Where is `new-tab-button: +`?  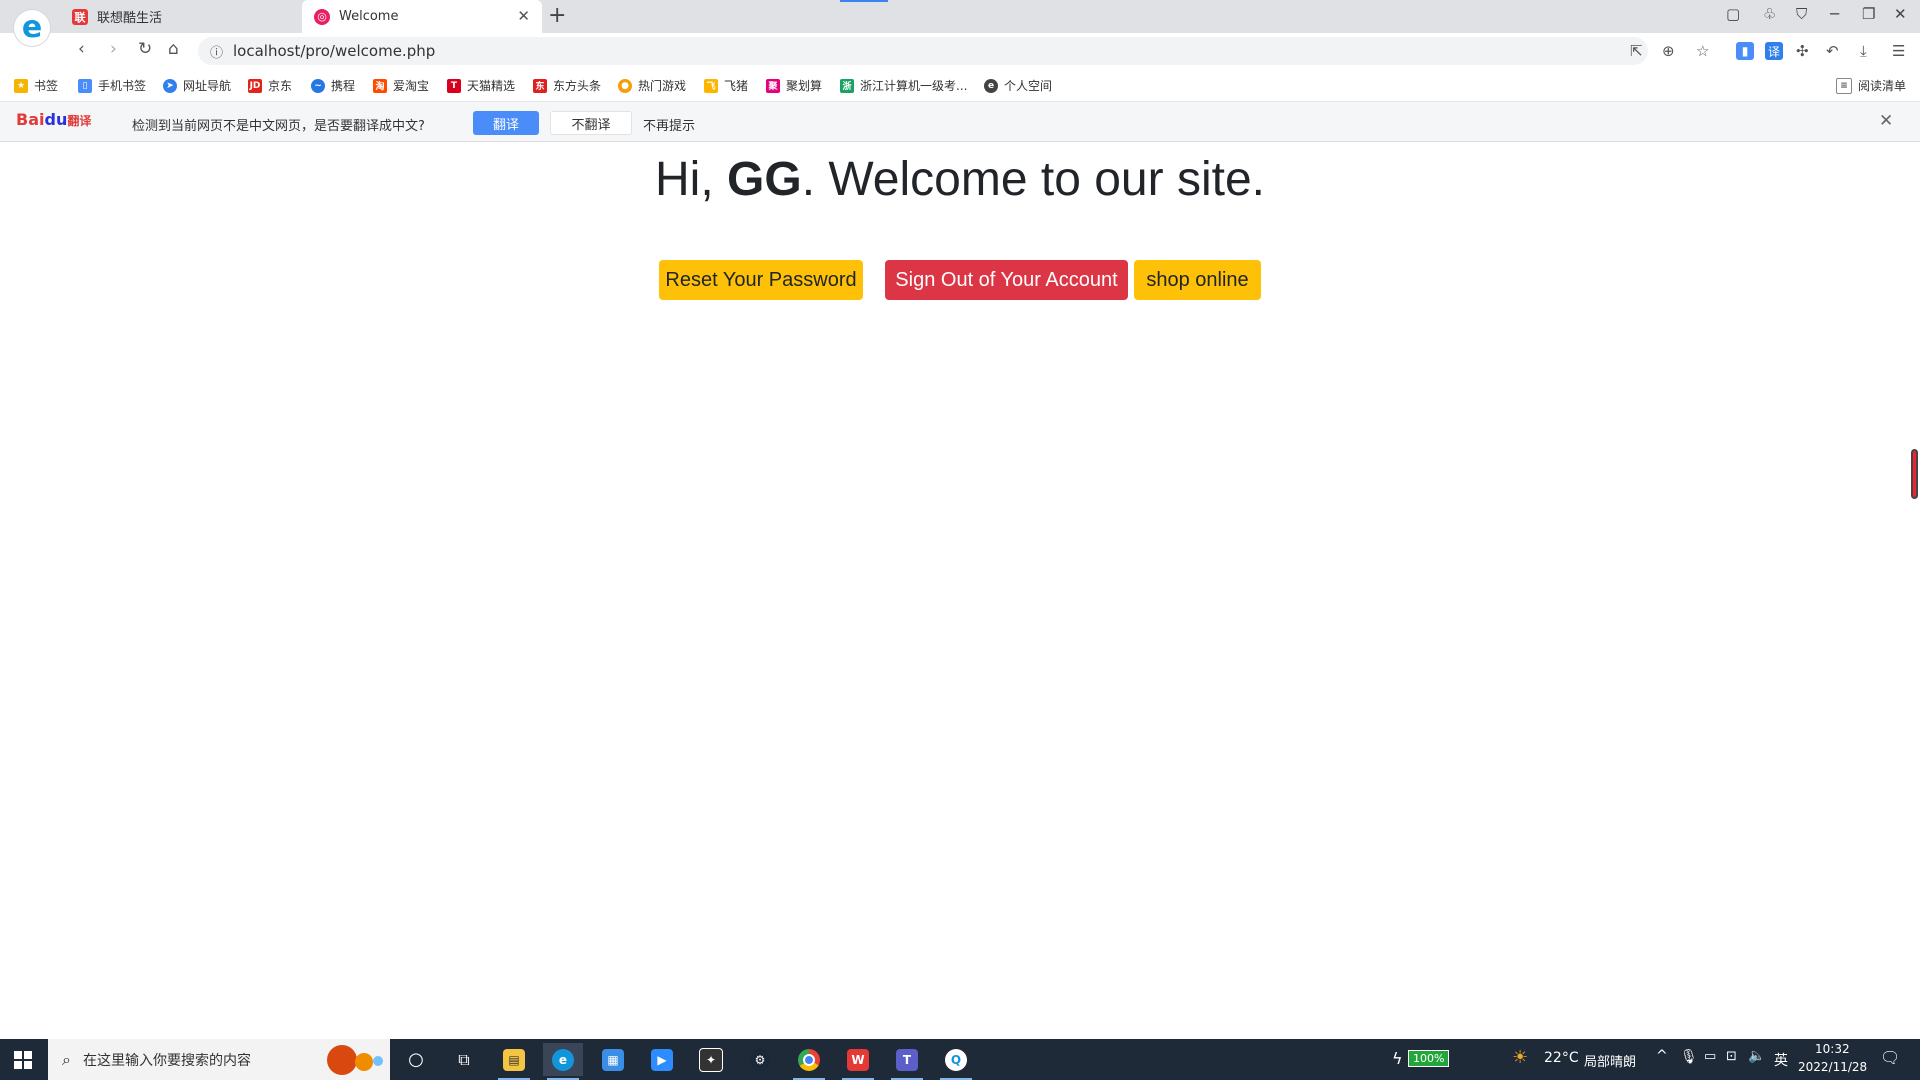
new-tab-button: + is located at coordinates (557, 15).